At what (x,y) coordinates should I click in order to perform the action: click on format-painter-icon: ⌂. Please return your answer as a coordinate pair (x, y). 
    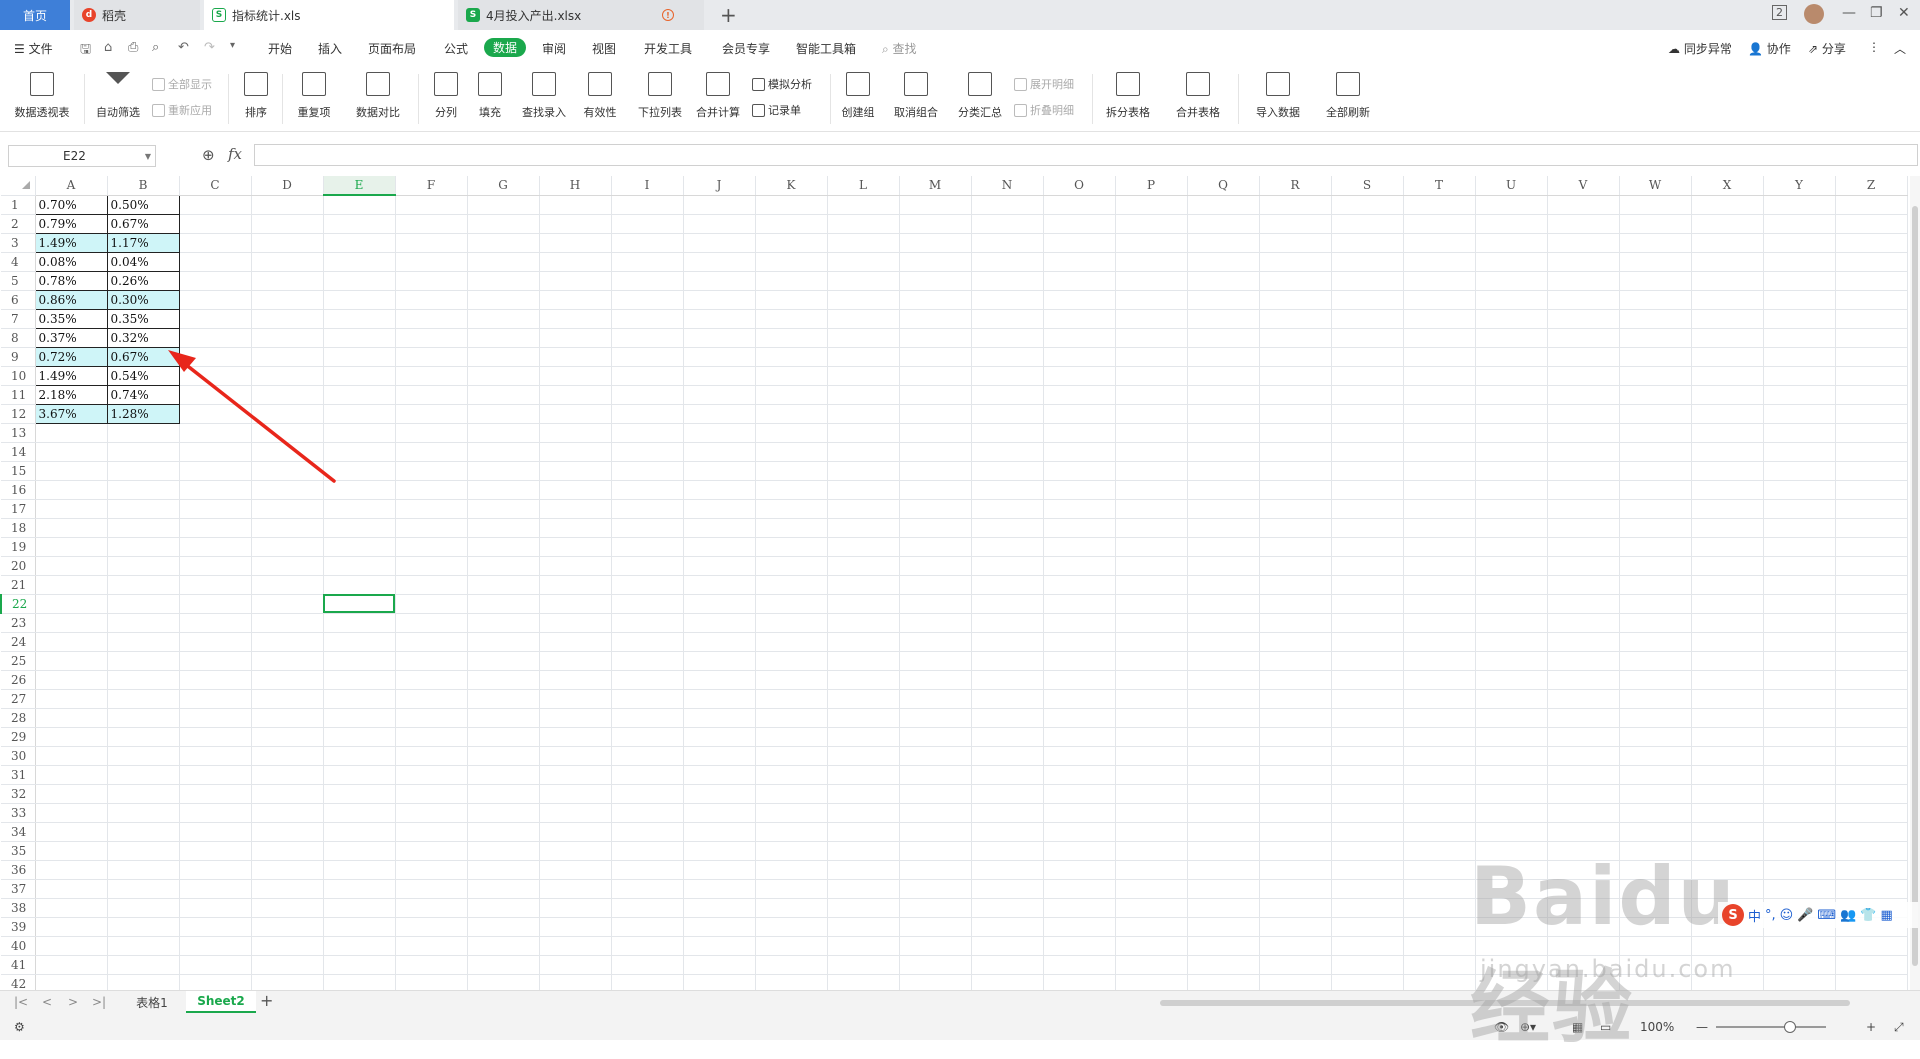
    Looking at the image, I should click on (108, 47).